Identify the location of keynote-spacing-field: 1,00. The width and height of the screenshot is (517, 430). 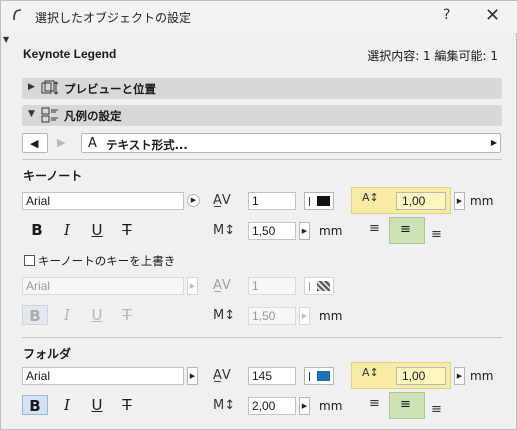
(421, 201).